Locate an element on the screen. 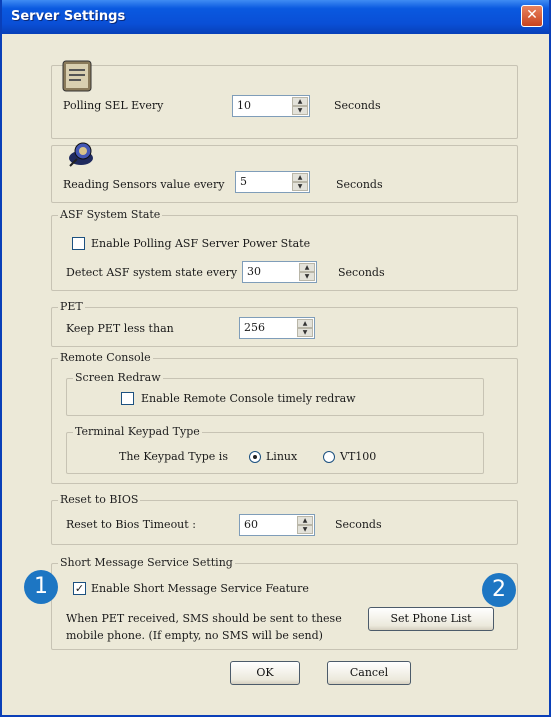  callout-badge-2: 2 is located at coordinates (499, 590).